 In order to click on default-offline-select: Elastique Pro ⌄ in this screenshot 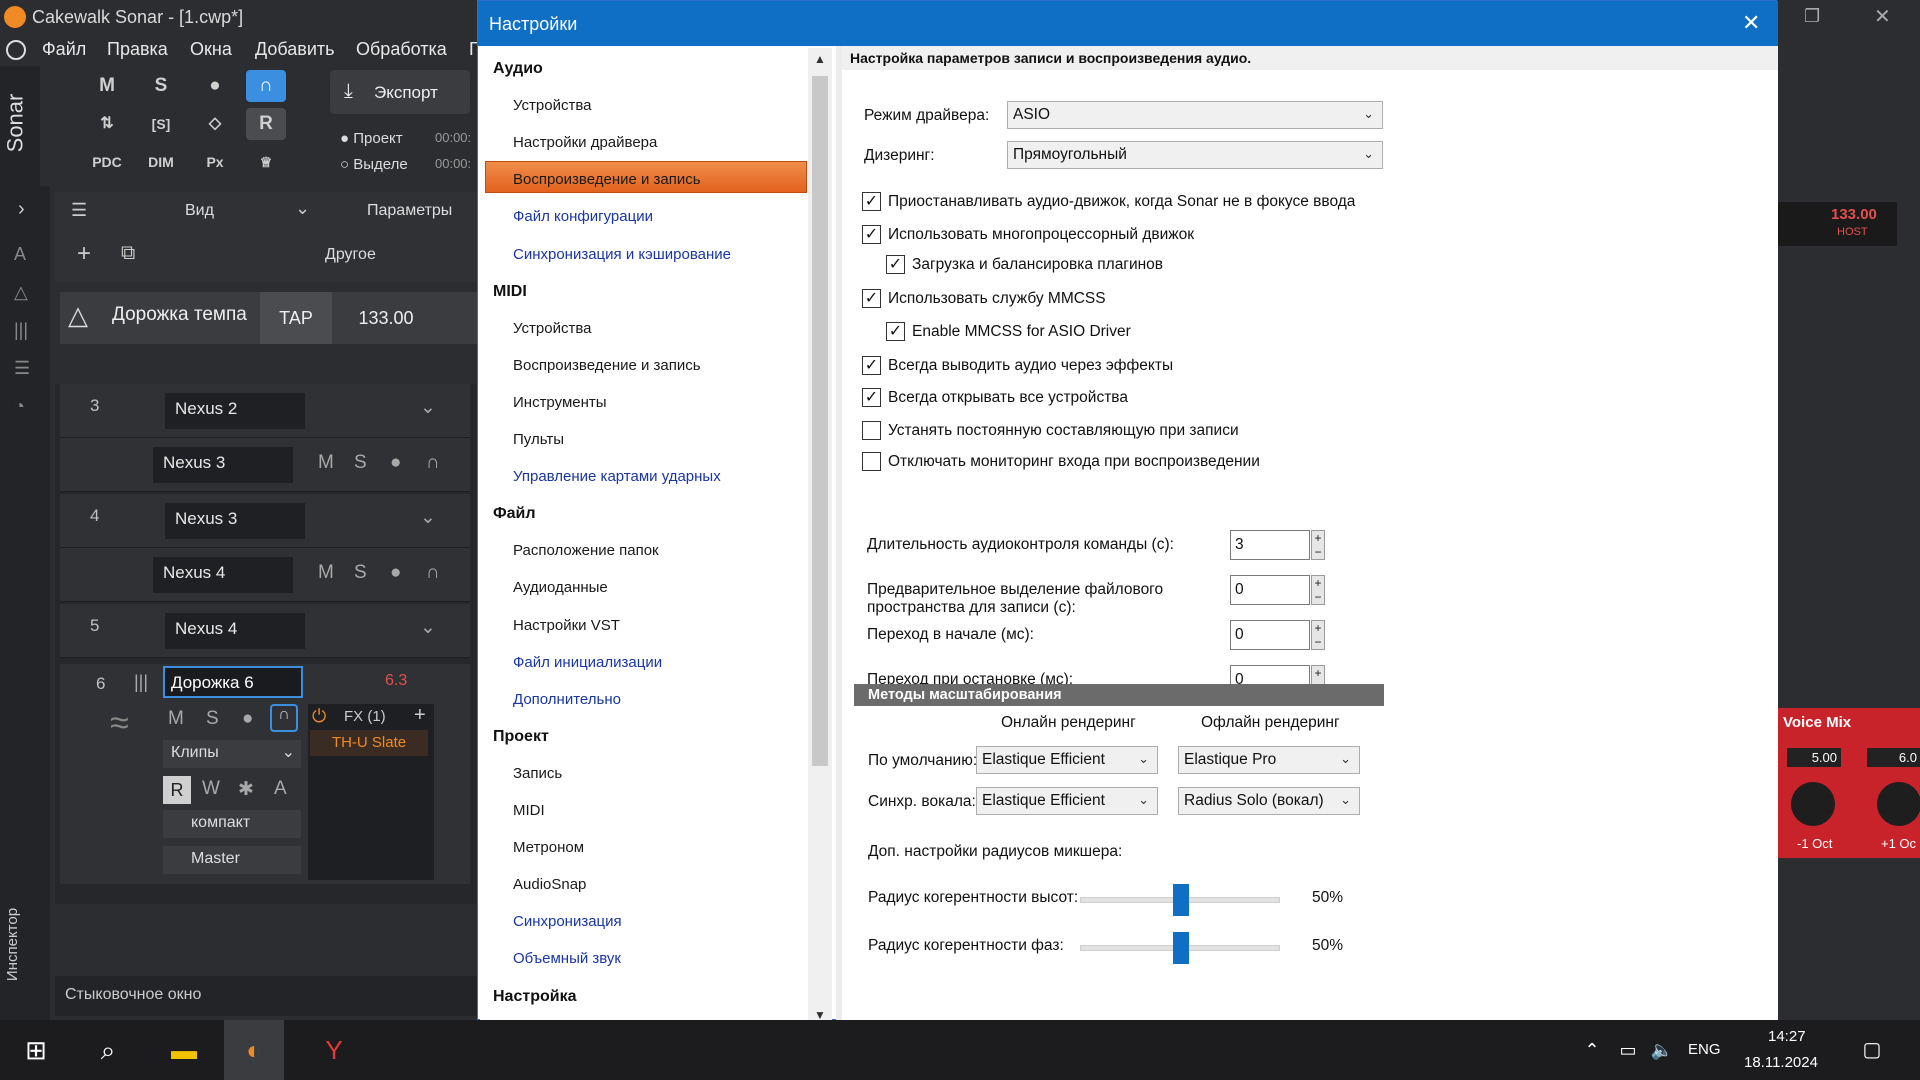, I will do `click(1269, 760)`.